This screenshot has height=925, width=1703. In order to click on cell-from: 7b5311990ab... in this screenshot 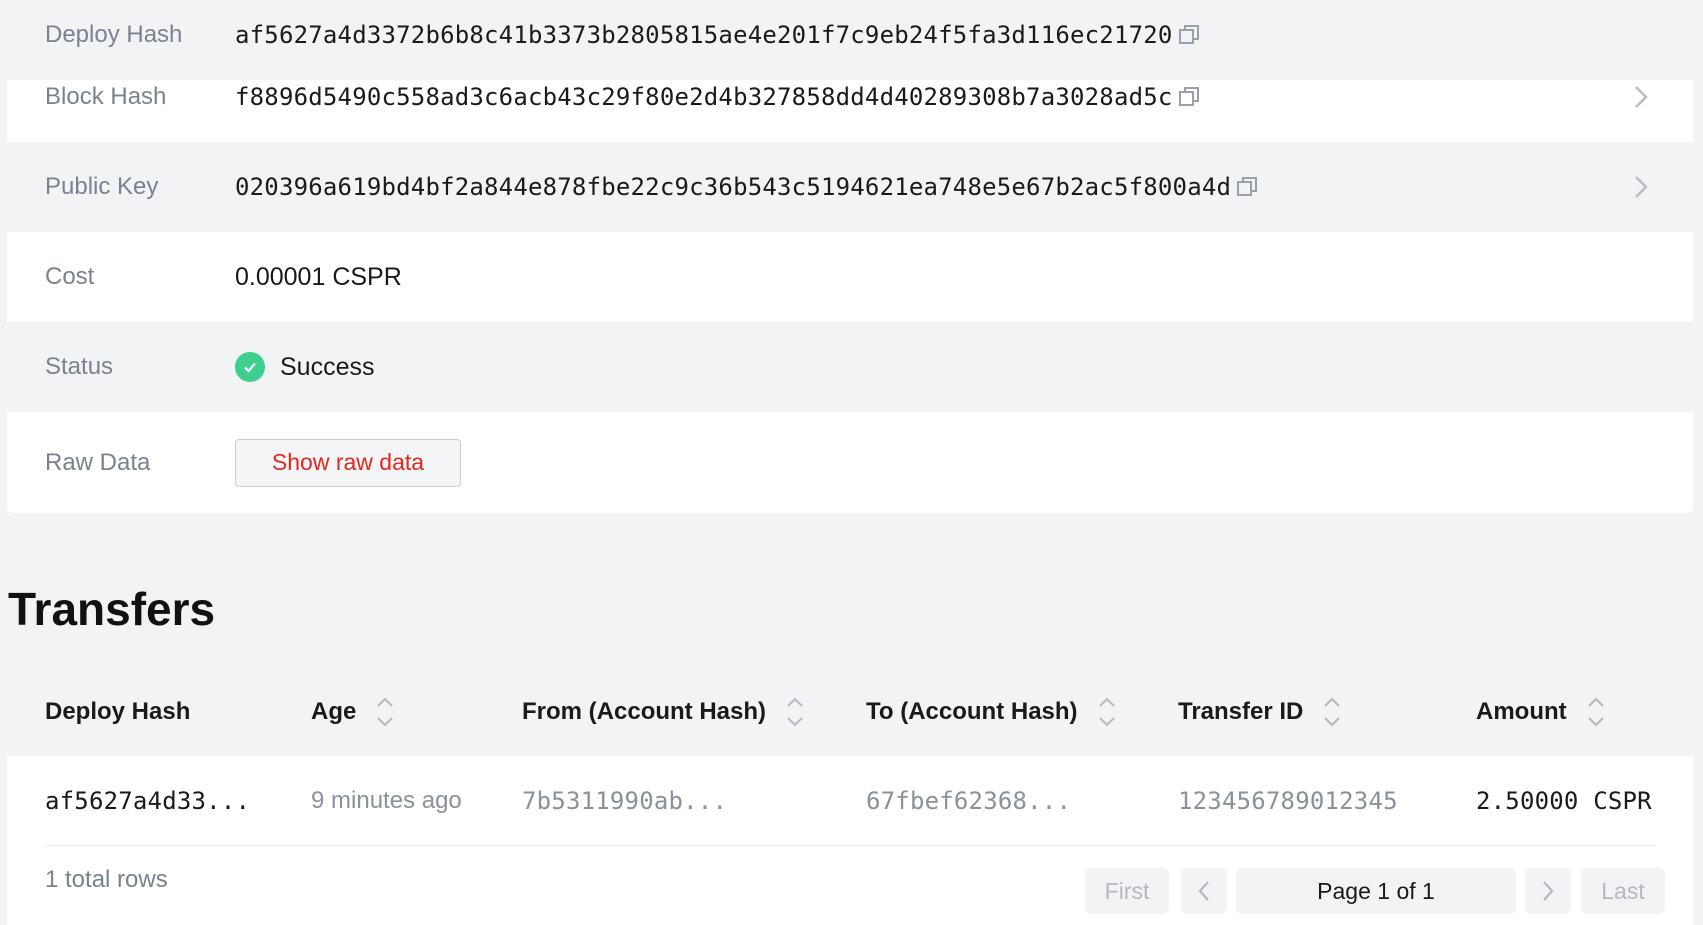, I will do `click(624, 801)`.